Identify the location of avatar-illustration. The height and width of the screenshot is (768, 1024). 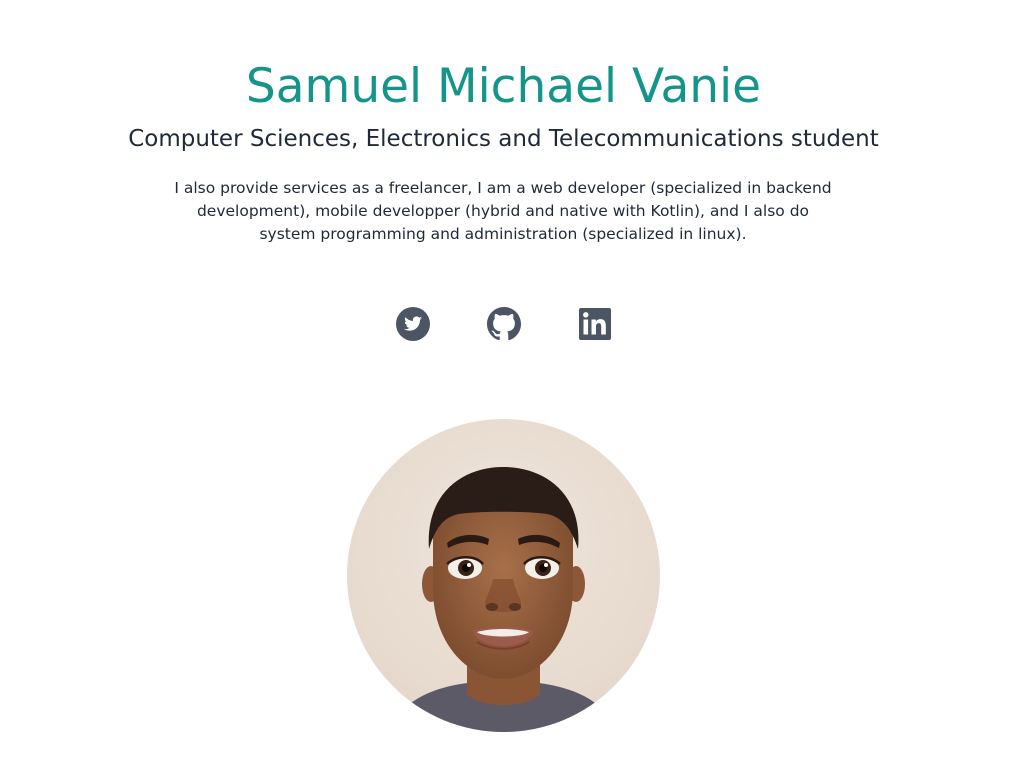
(503, 575).